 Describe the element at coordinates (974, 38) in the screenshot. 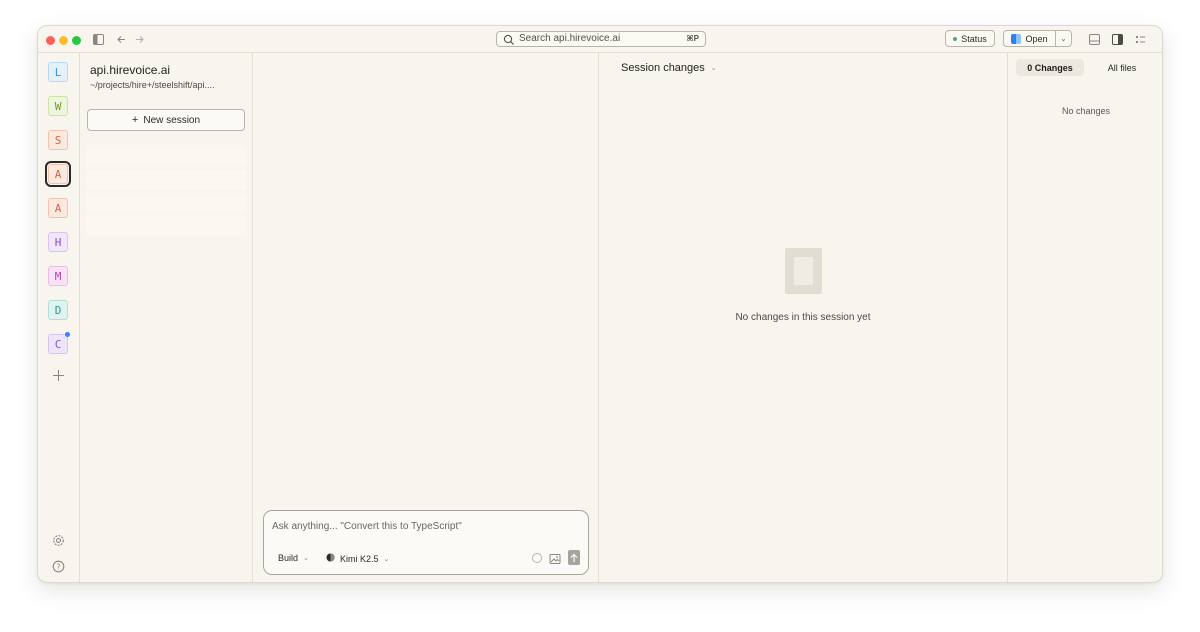

I see `status-label: Status` at that location.